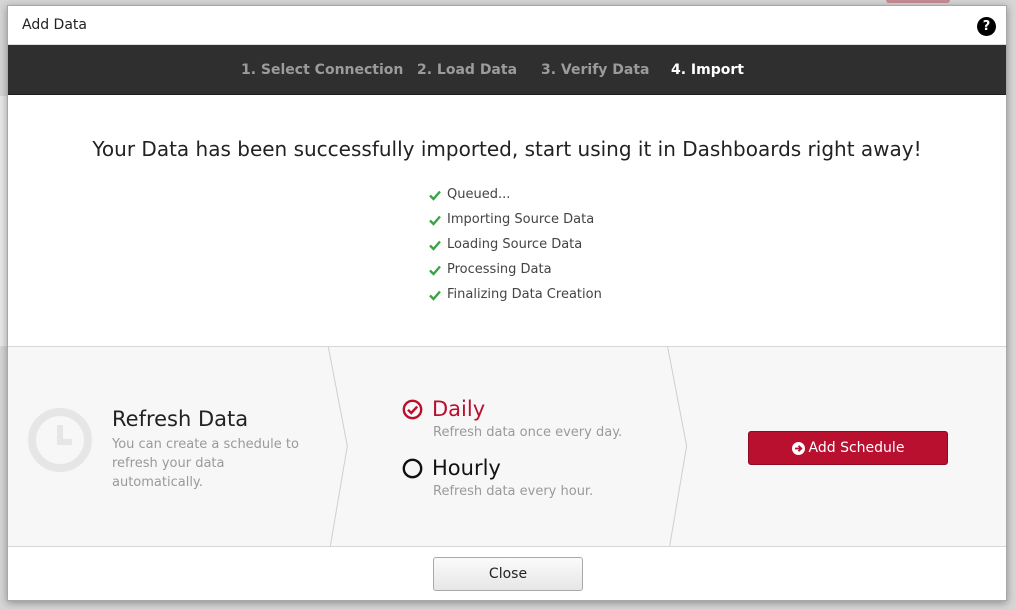  Describe the element at coordinates (856, 448) in the screenshot. I see `add-schedule-label: Add Schedule` at that location.